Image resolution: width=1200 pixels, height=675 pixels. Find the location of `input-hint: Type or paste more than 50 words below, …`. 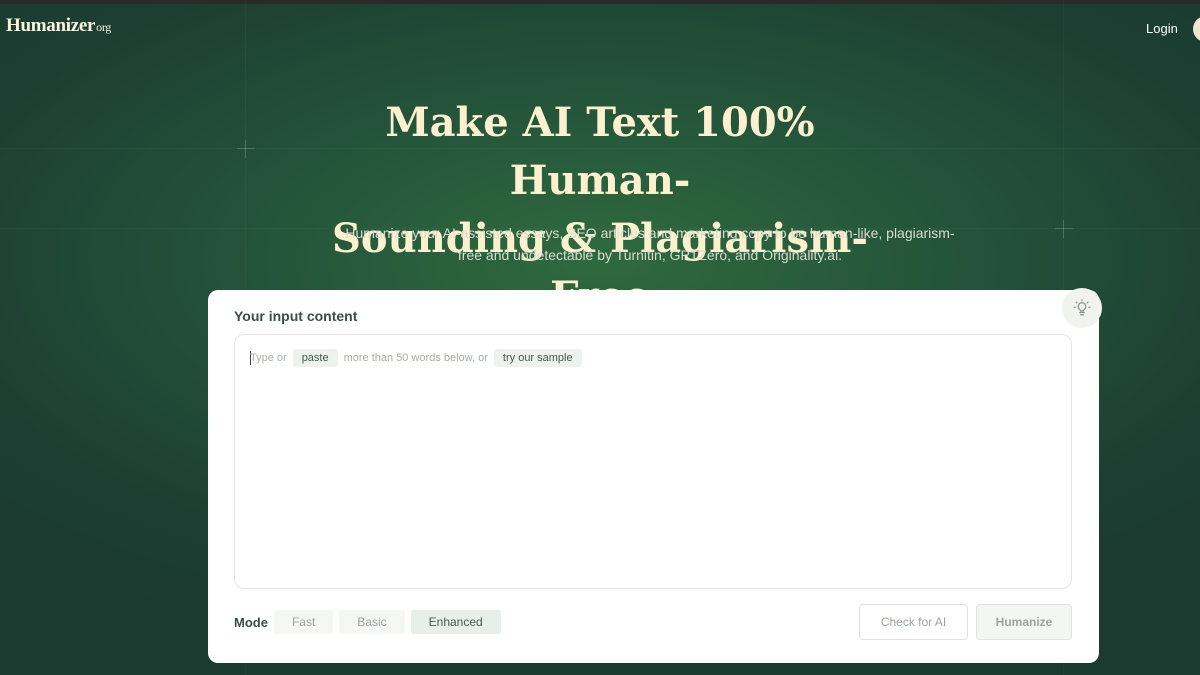

input-hint: Type or paste more than 50 words below, … is located at coordinates (419, 358).